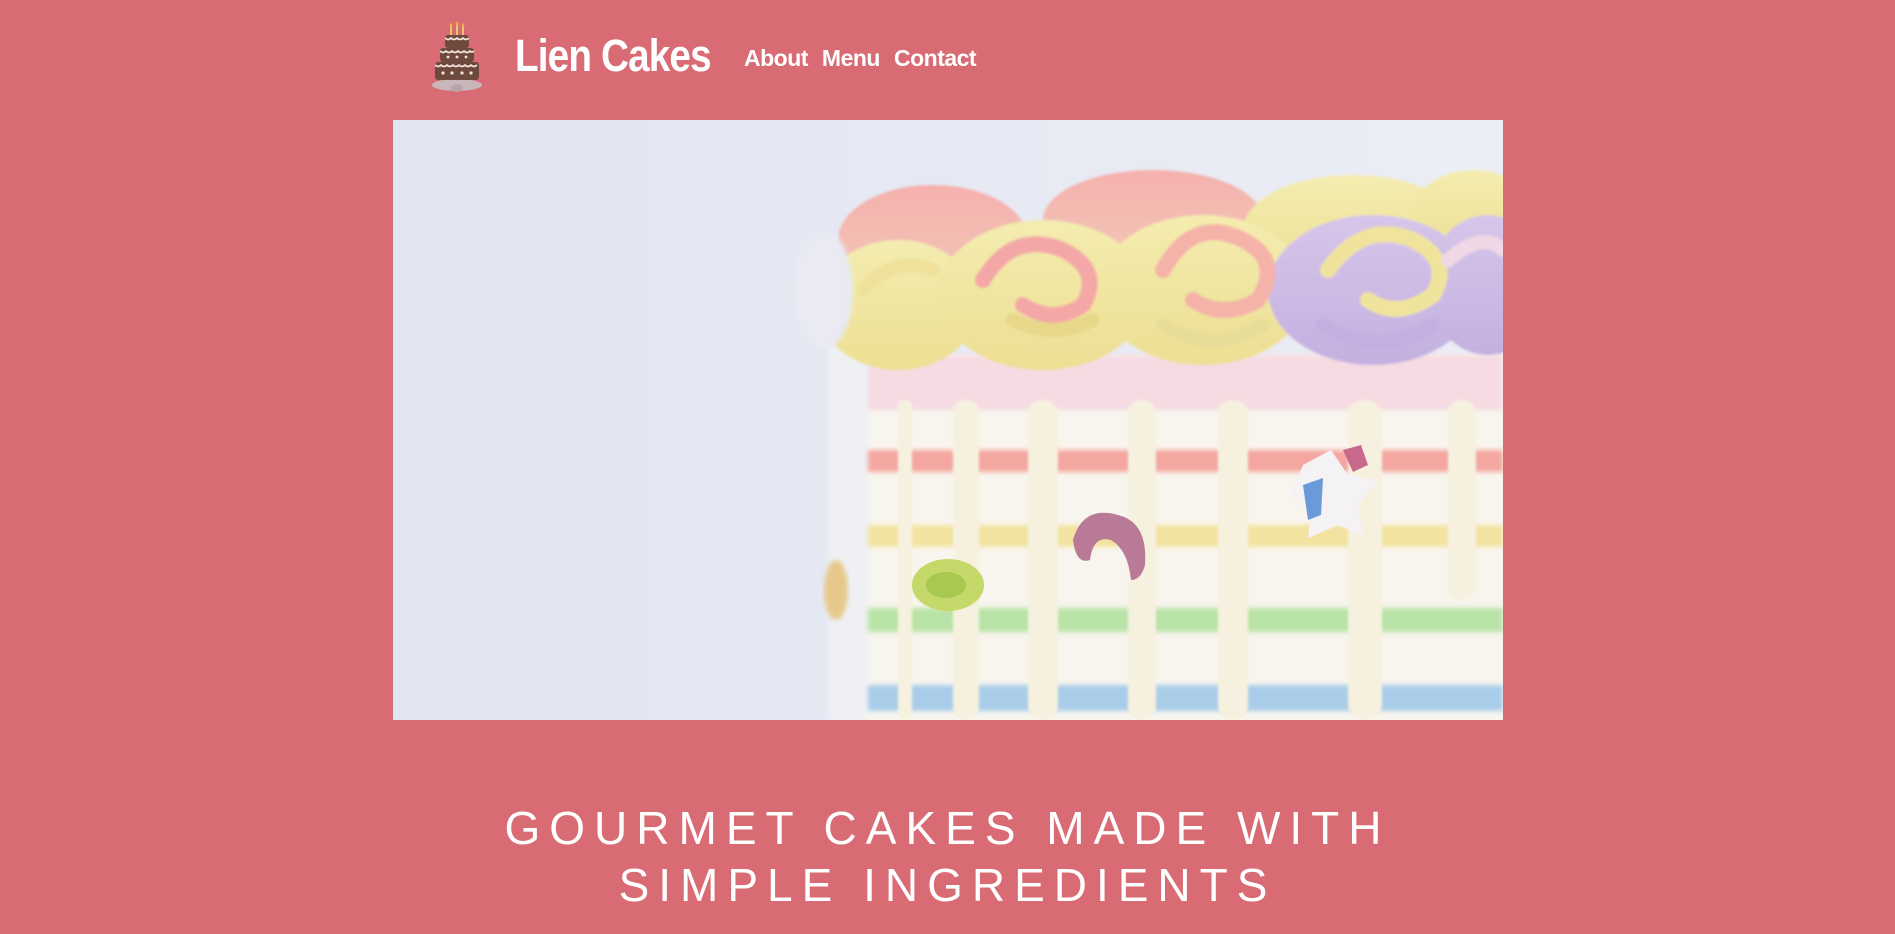 The width and height of the screenshot is (1895, 934). I want to click on nav-link-about: About, so click(776, 58).